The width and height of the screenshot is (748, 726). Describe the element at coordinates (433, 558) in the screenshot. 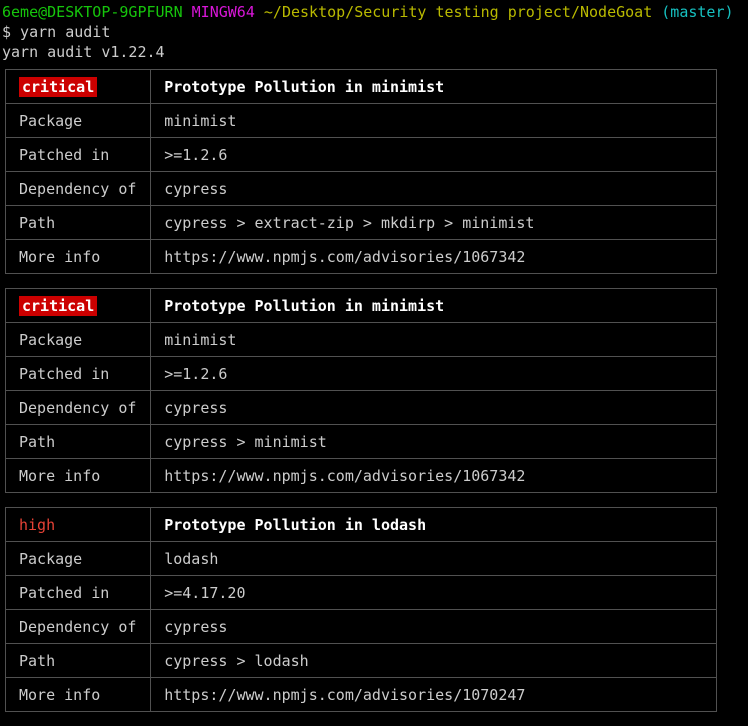

I see `row-value-package: lodash` at that location.